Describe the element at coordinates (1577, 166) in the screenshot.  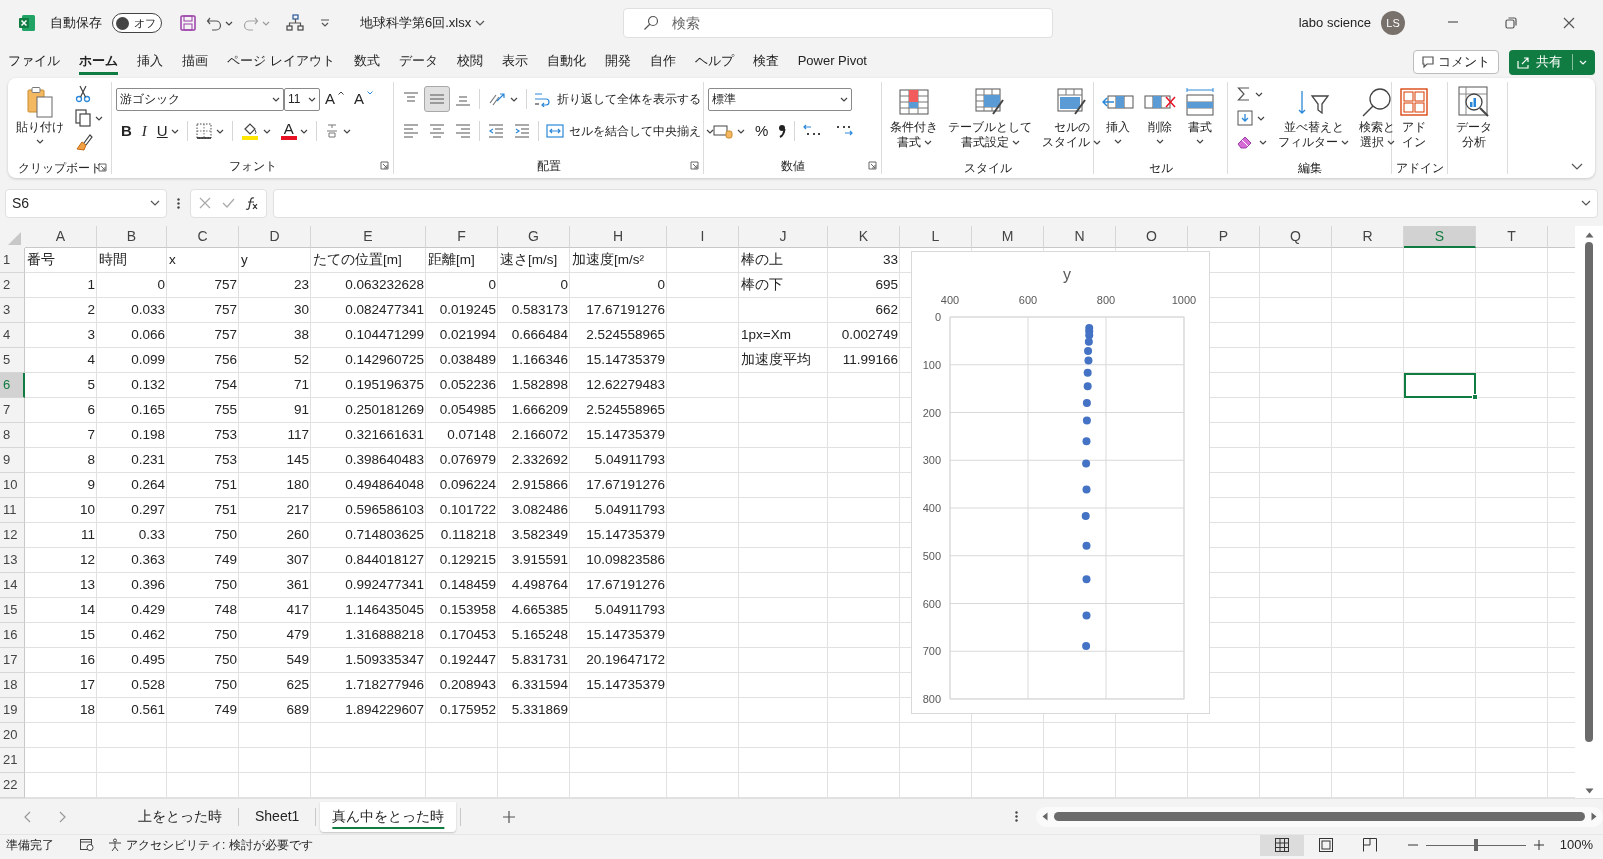
I see `collapse-ribbon-button` at that location.